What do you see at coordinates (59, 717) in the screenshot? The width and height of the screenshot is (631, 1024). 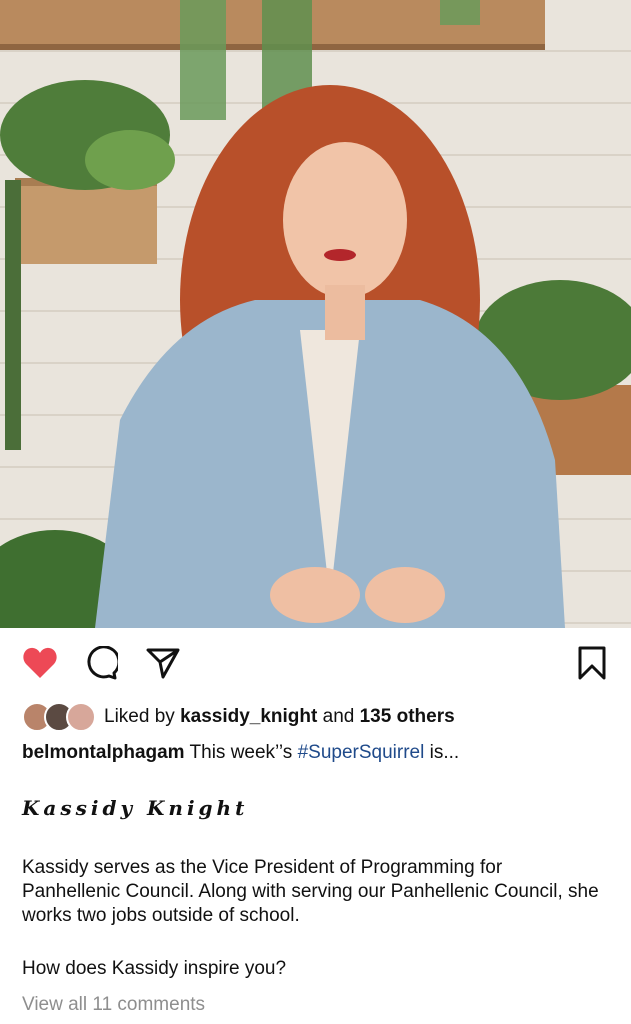 I see `liker-avatars` at bounding box center [59, 717].